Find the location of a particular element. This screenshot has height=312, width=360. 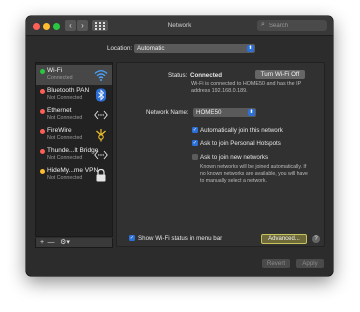

service-name: Ethernet is located at coordinates (59, 110).